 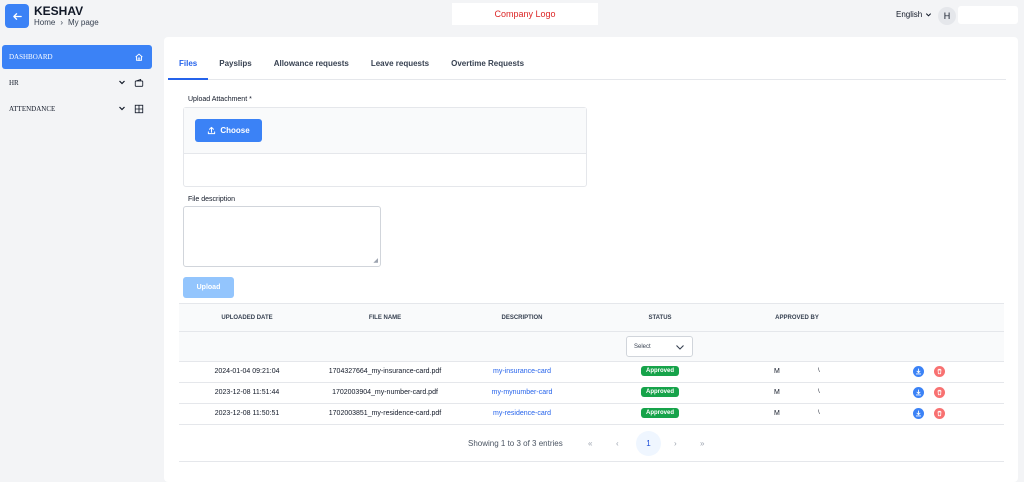 I want to click on file-description-textarea: ◢, so click(x=282, y=236).